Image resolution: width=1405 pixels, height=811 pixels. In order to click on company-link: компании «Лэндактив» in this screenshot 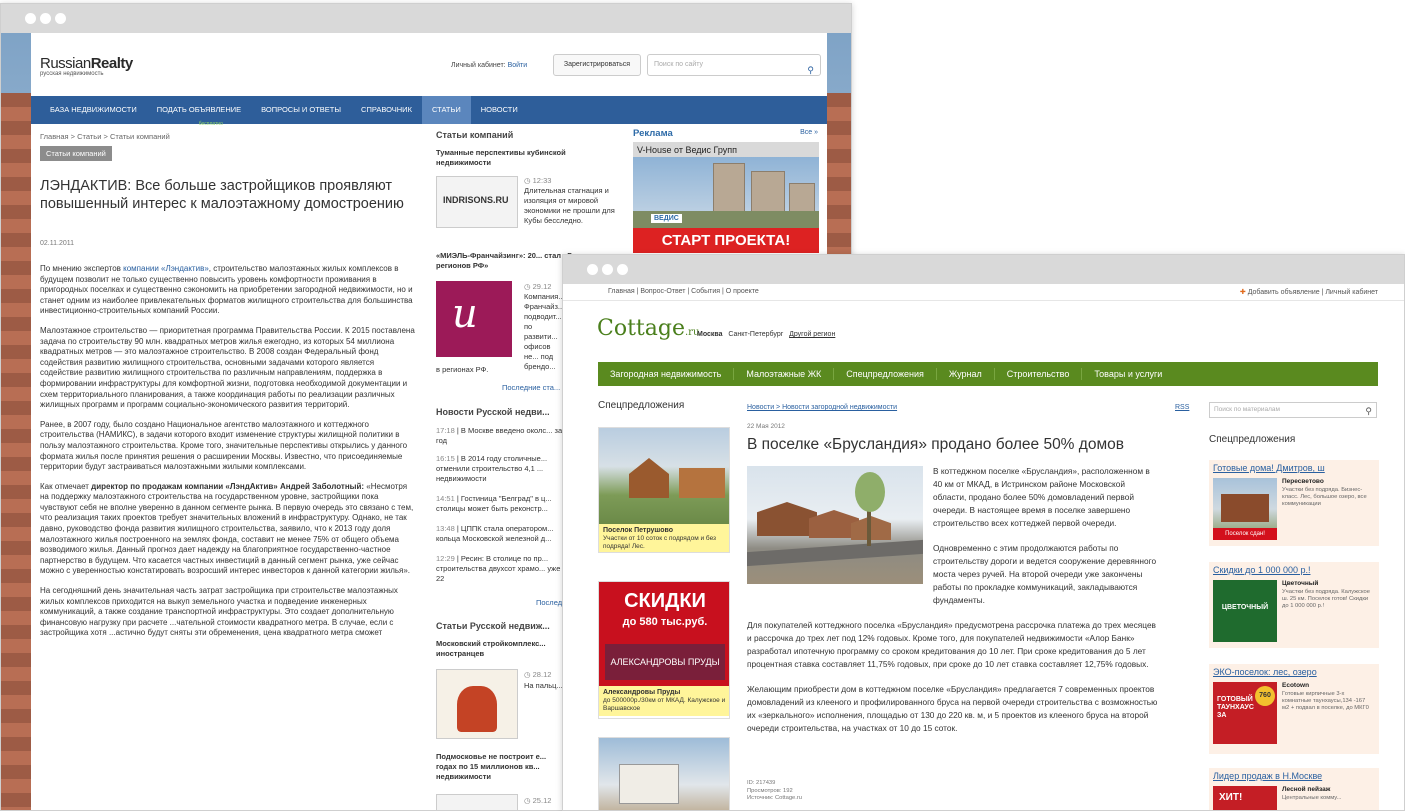, I will do `click(166, 268)`.